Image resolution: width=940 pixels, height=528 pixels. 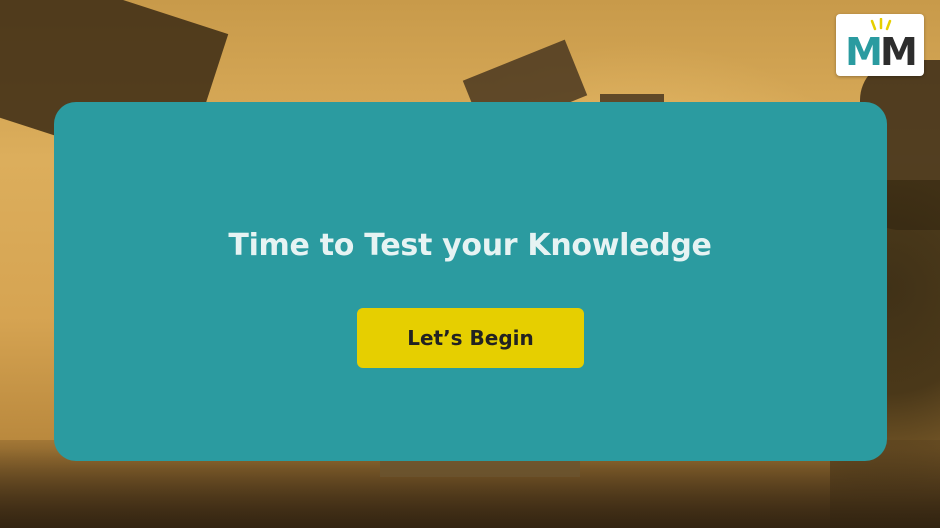 I want to click on logo-letter-dark: M, so click(x=899, y=52).